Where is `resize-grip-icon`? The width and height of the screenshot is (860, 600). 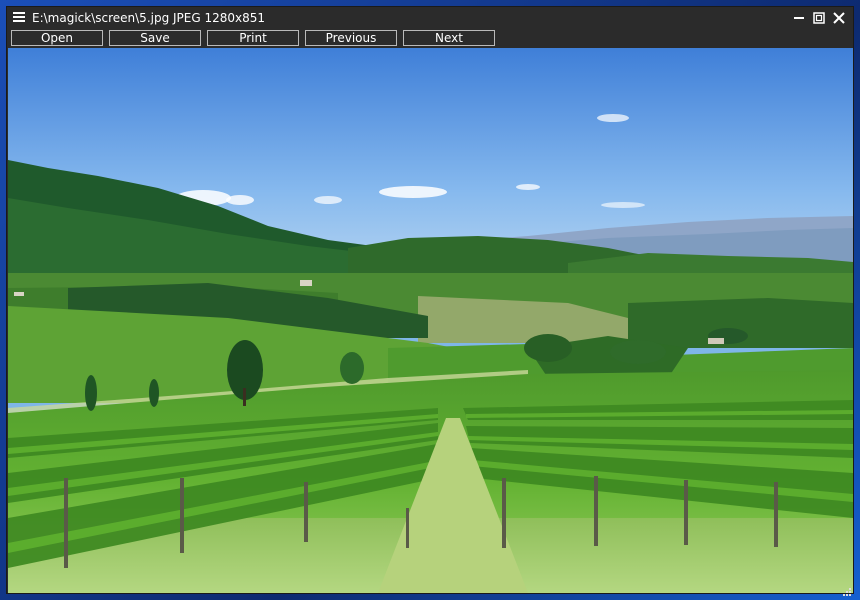 resize-grip-icon is located at coordinates (846, 588).